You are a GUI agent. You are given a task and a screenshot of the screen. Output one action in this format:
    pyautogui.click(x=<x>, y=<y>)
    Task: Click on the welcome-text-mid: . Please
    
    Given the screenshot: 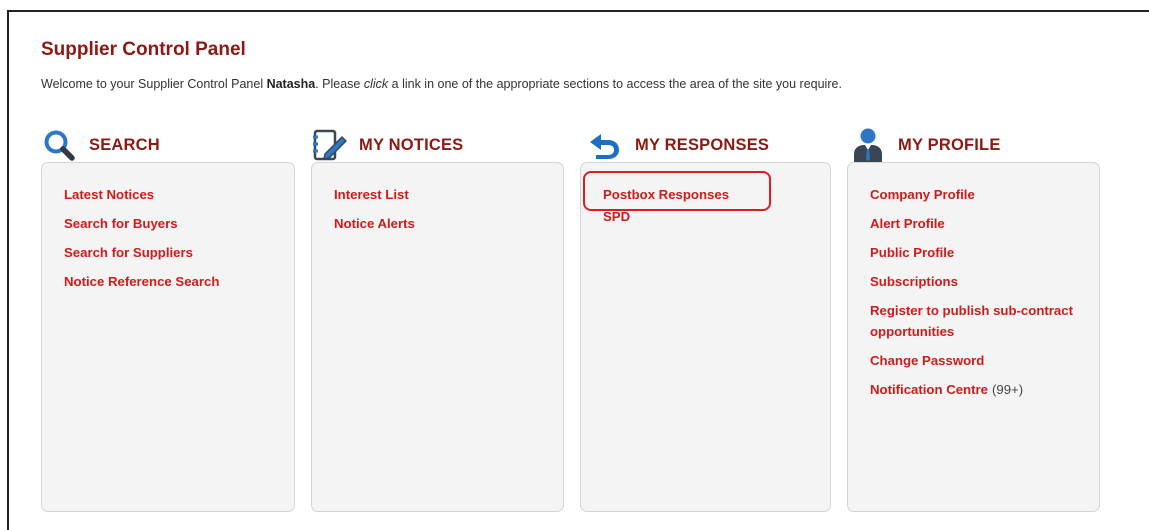 What is the action you would take?
    pyautogui.click(x=339, y=84)
    